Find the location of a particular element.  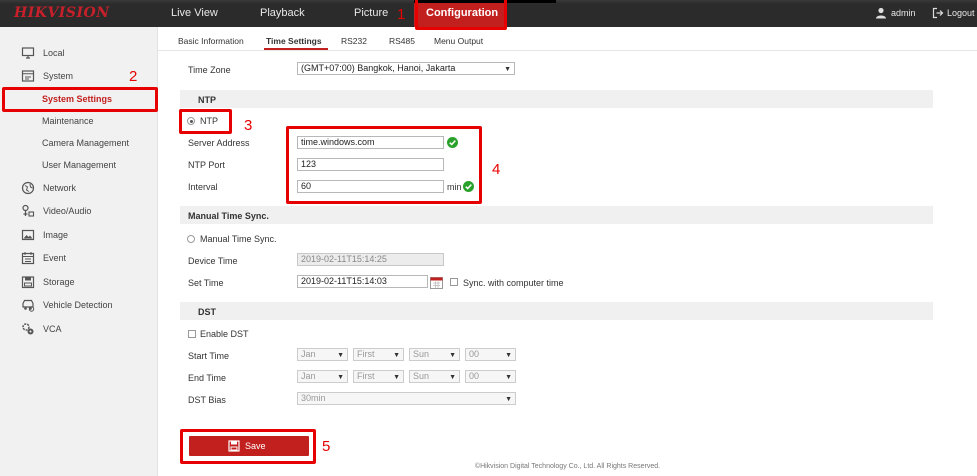

sidebar-item-label: Image is located at coordinates (56, 235).